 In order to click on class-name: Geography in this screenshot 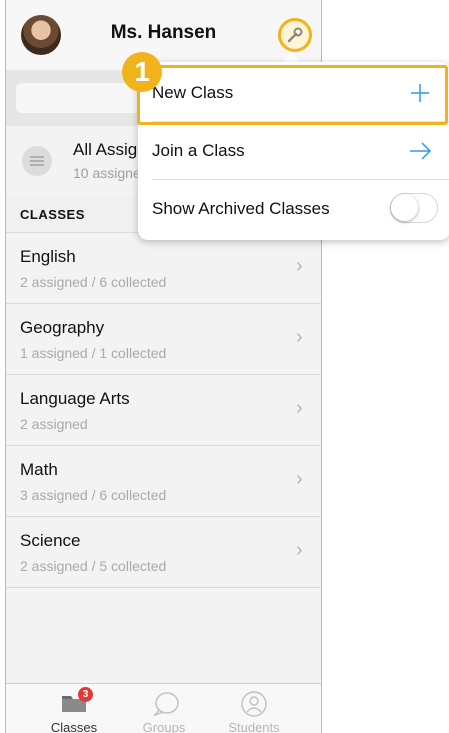, I will do `click(62, 327)`.